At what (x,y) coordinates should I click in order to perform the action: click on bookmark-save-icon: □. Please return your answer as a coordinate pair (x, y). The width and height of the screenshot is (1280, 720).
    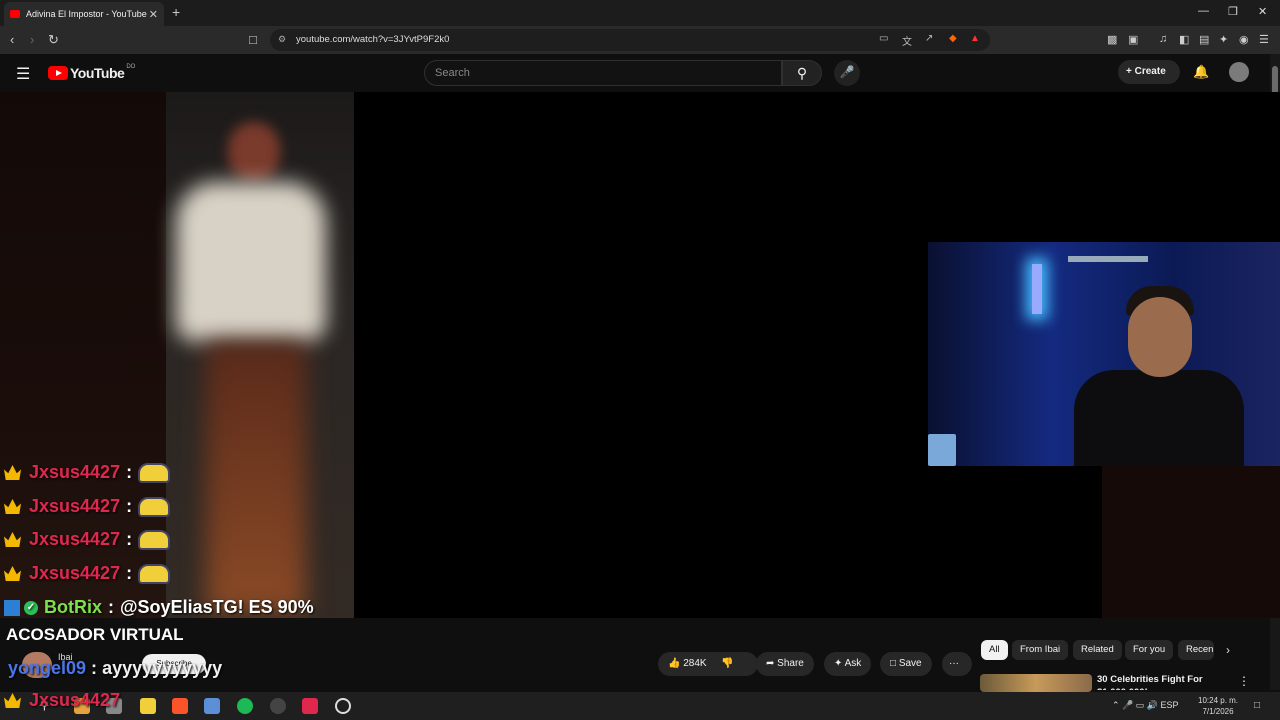
    Looking at the image, I should click on (893, 663).